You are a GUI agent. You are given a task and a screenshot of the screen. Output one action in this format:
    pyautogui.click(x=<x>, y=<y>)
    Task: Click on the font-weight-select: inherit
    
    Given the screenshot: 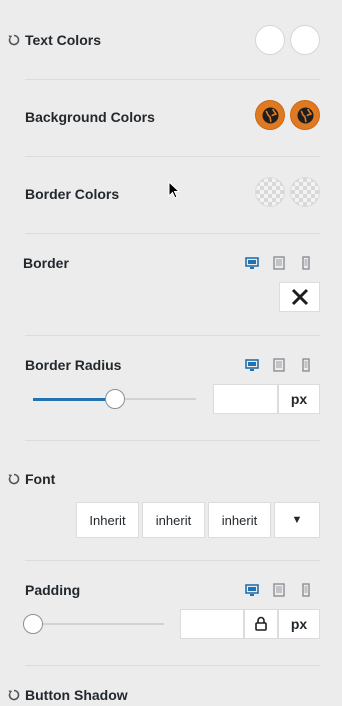 What is the action you would take?
    pyautogui.click(x=173, y=520)
    